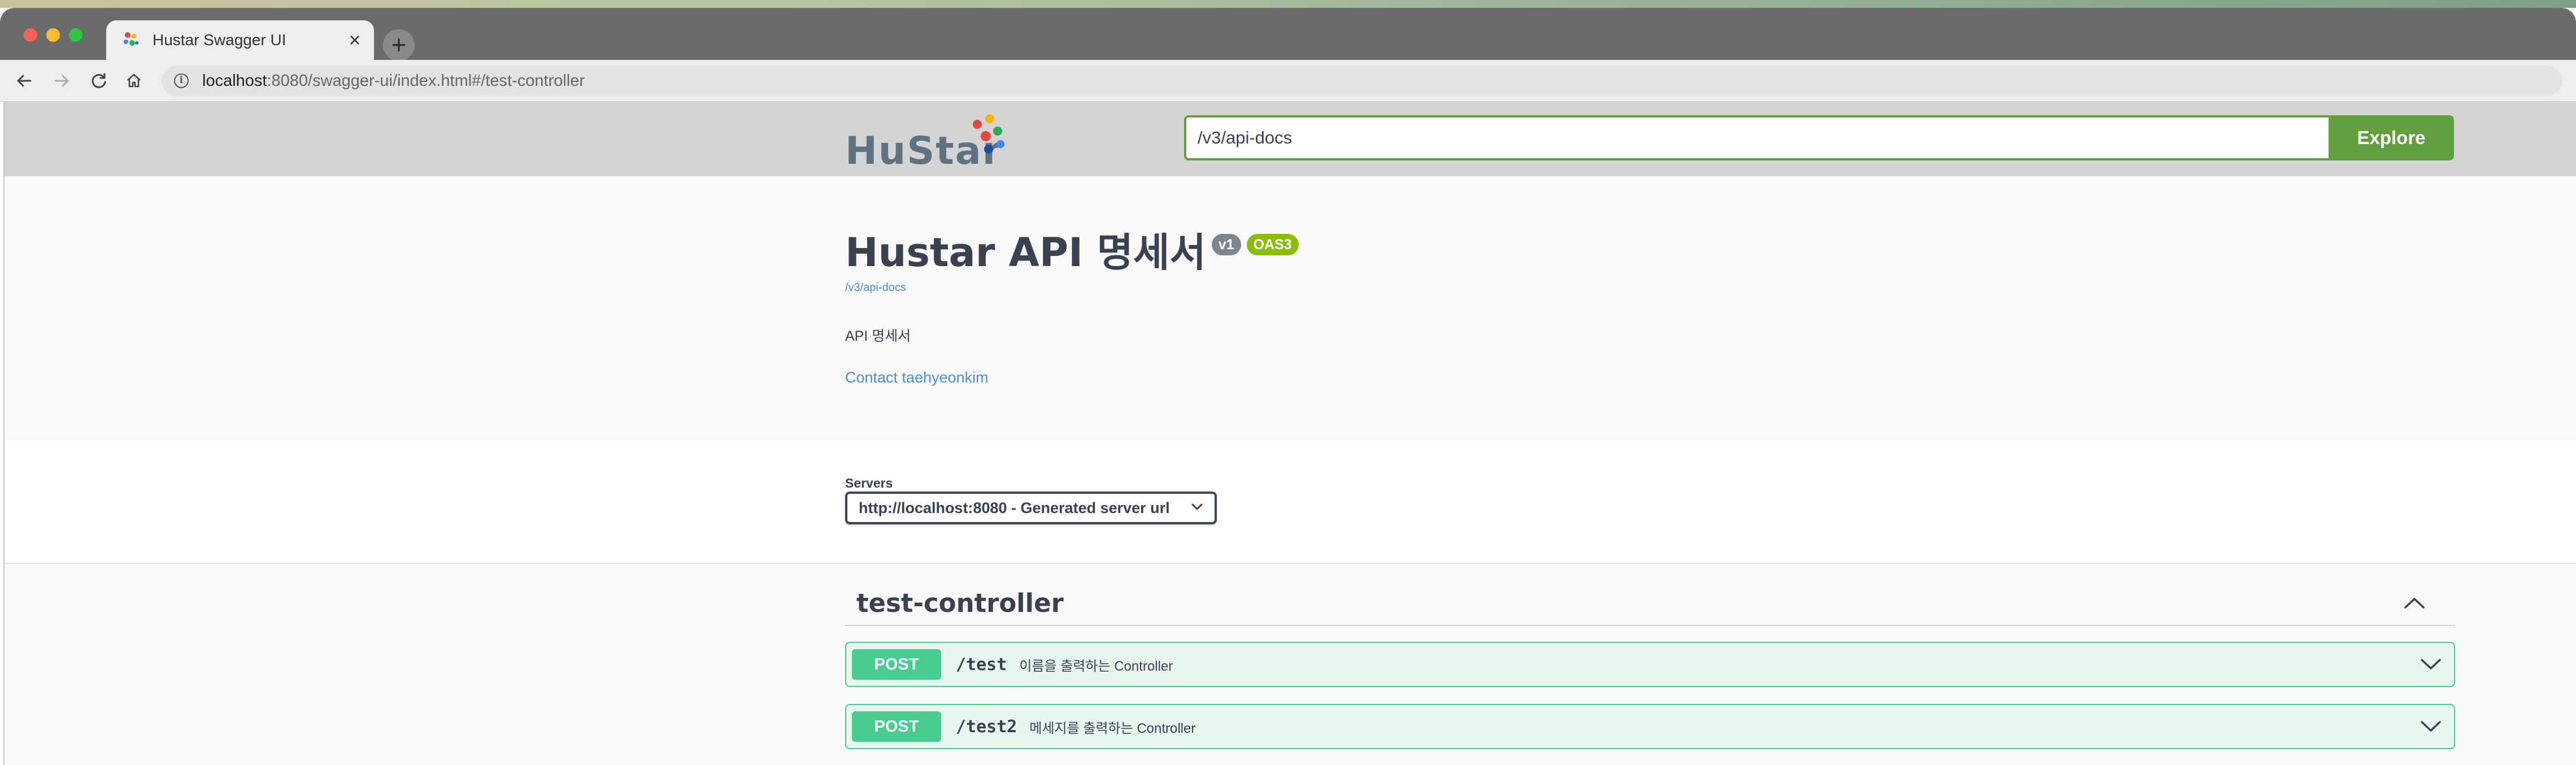 The image size is (2576, 765). What do you see at coordinates (24, 81) in the screenshot?
I see `back-arrow-icon` at bounding box center [24, 81].